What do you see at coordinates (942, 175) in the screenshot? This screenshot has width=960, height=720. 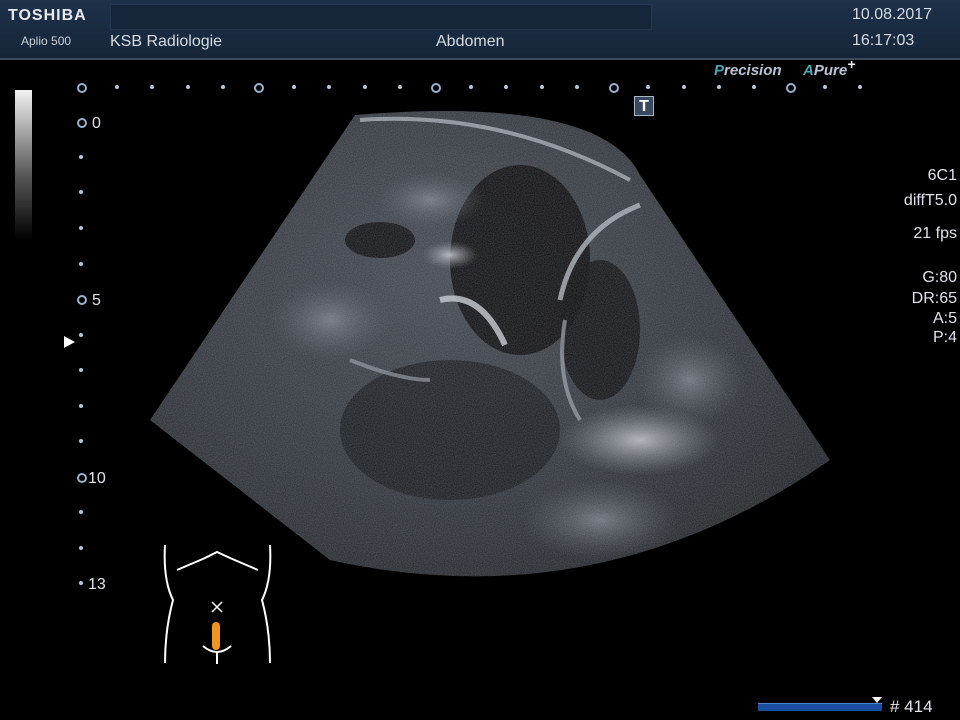 I see `transducer-label: 6C1` at bounding box center [942, 175].